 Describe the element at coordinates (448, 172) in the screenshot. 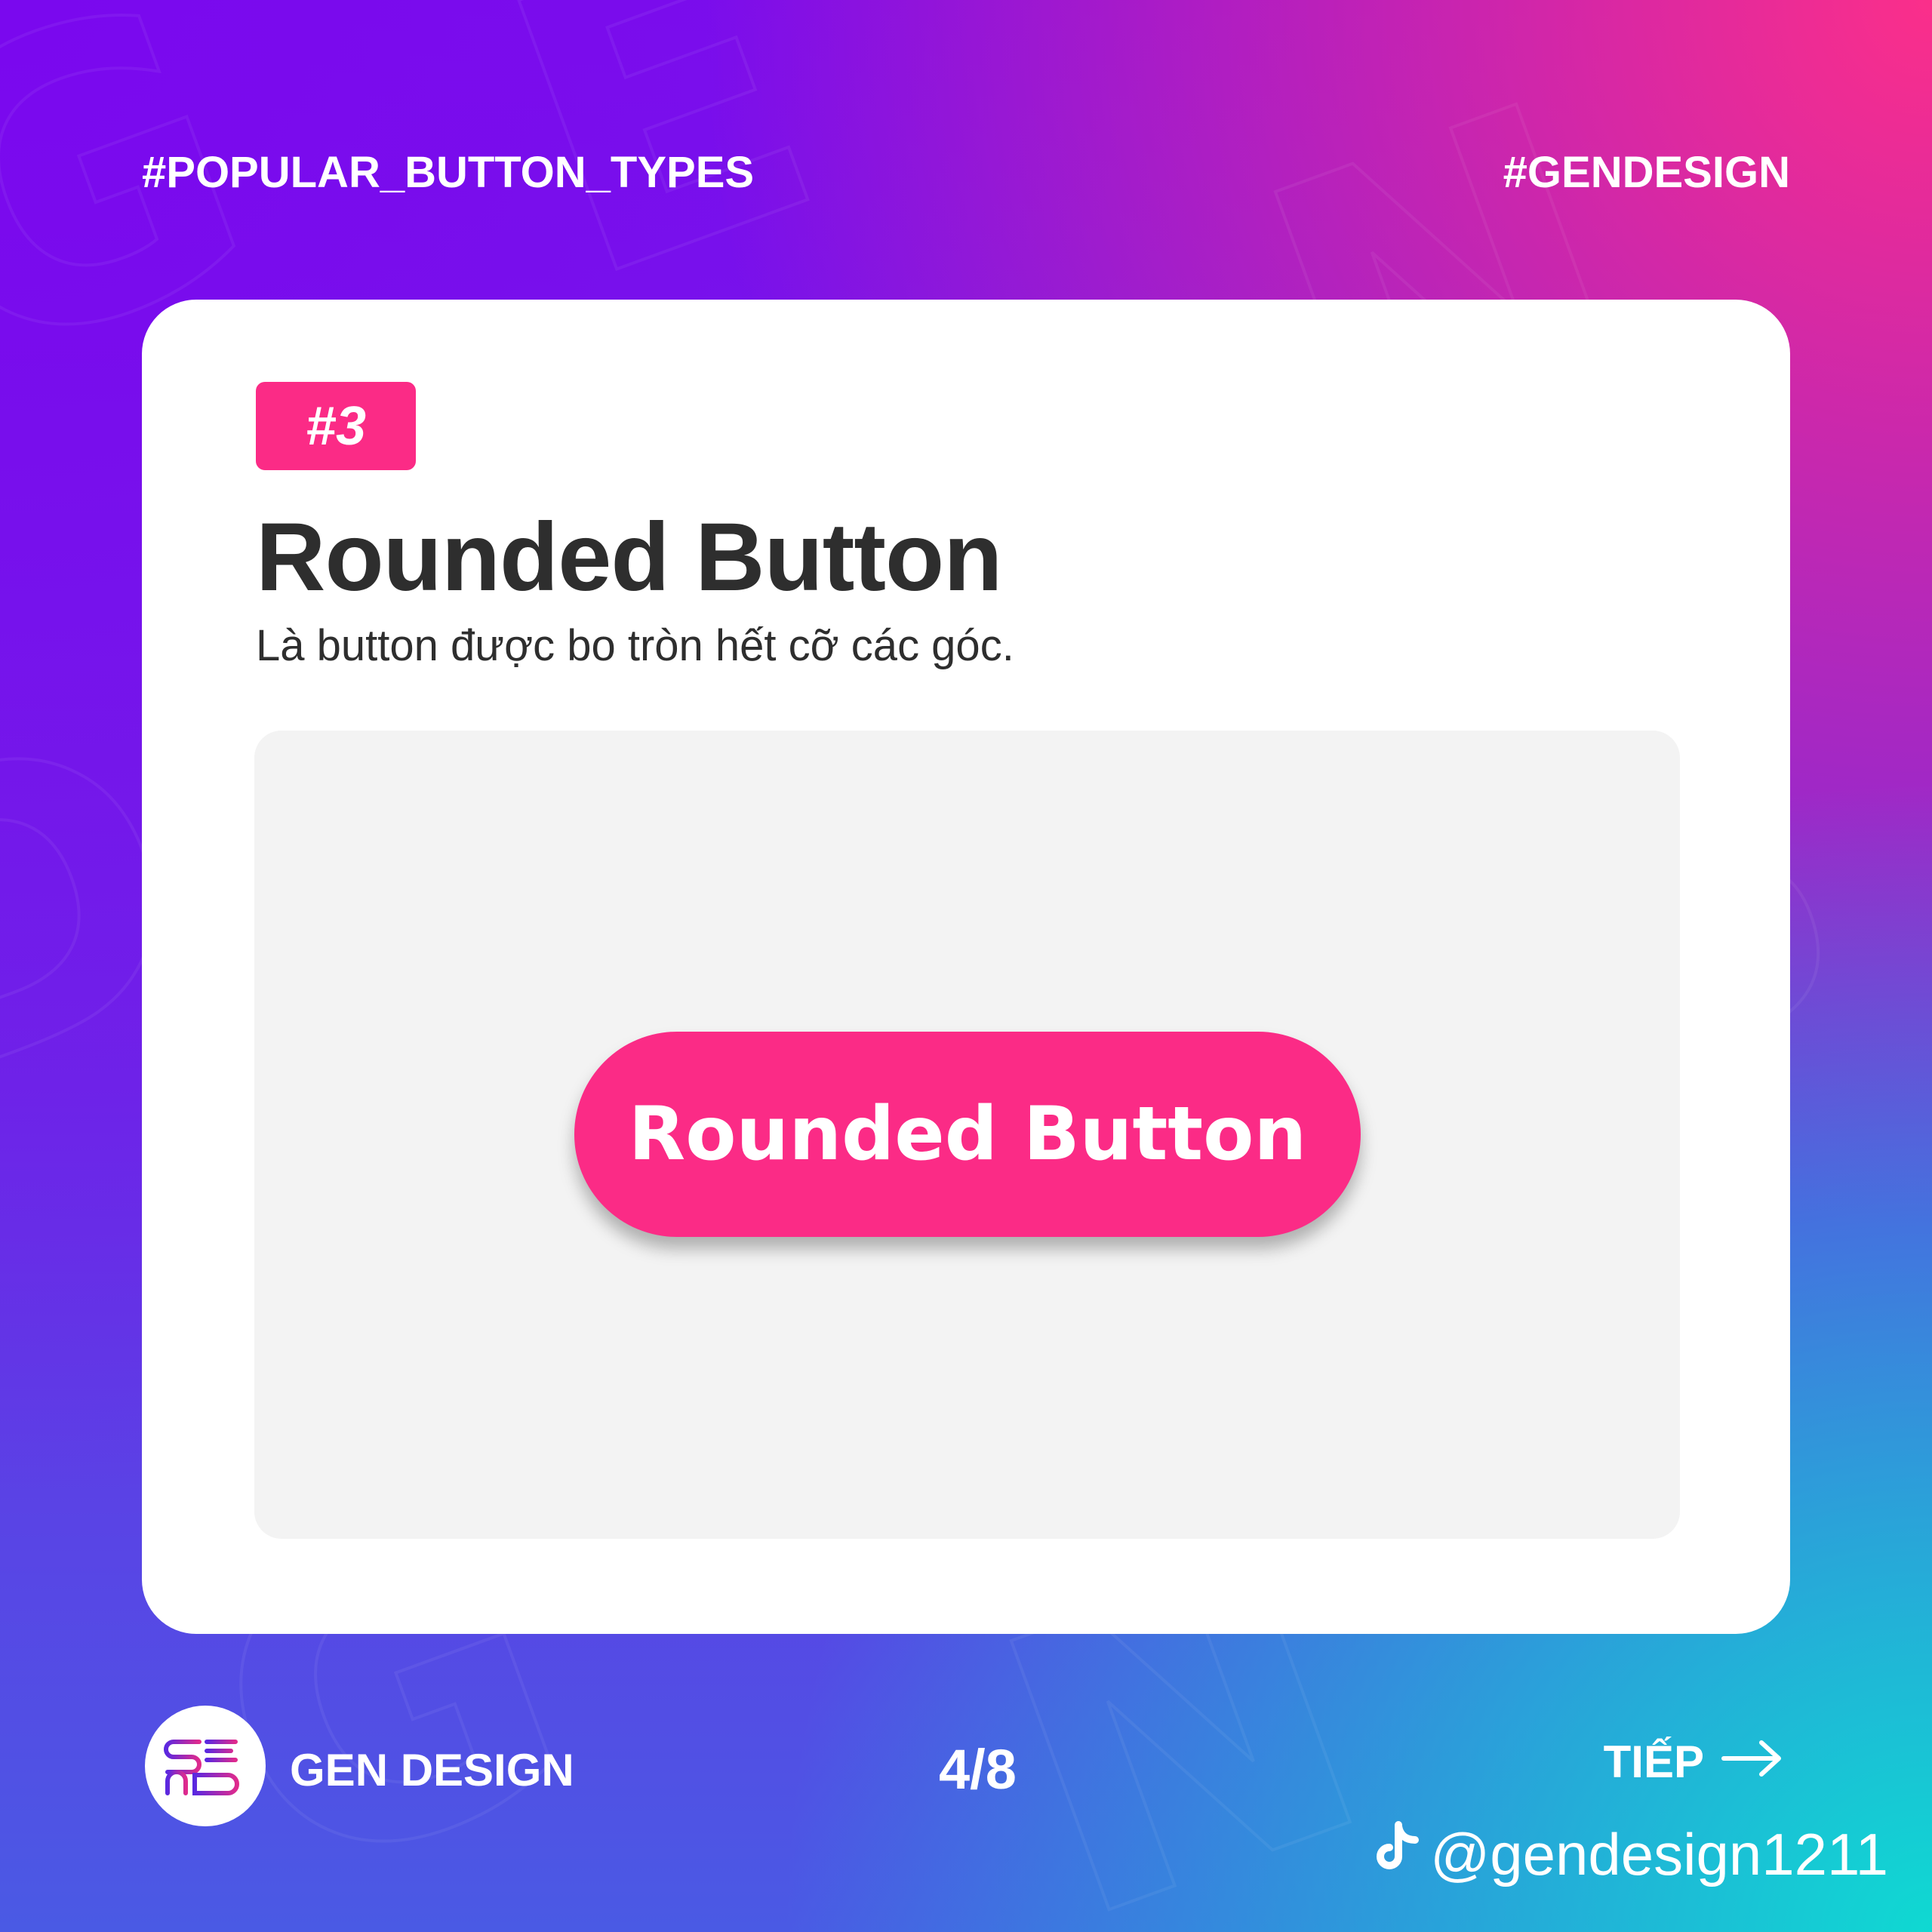

I see `series-hashtag: #POPULAR_BUTTON_TYPES` at that location.